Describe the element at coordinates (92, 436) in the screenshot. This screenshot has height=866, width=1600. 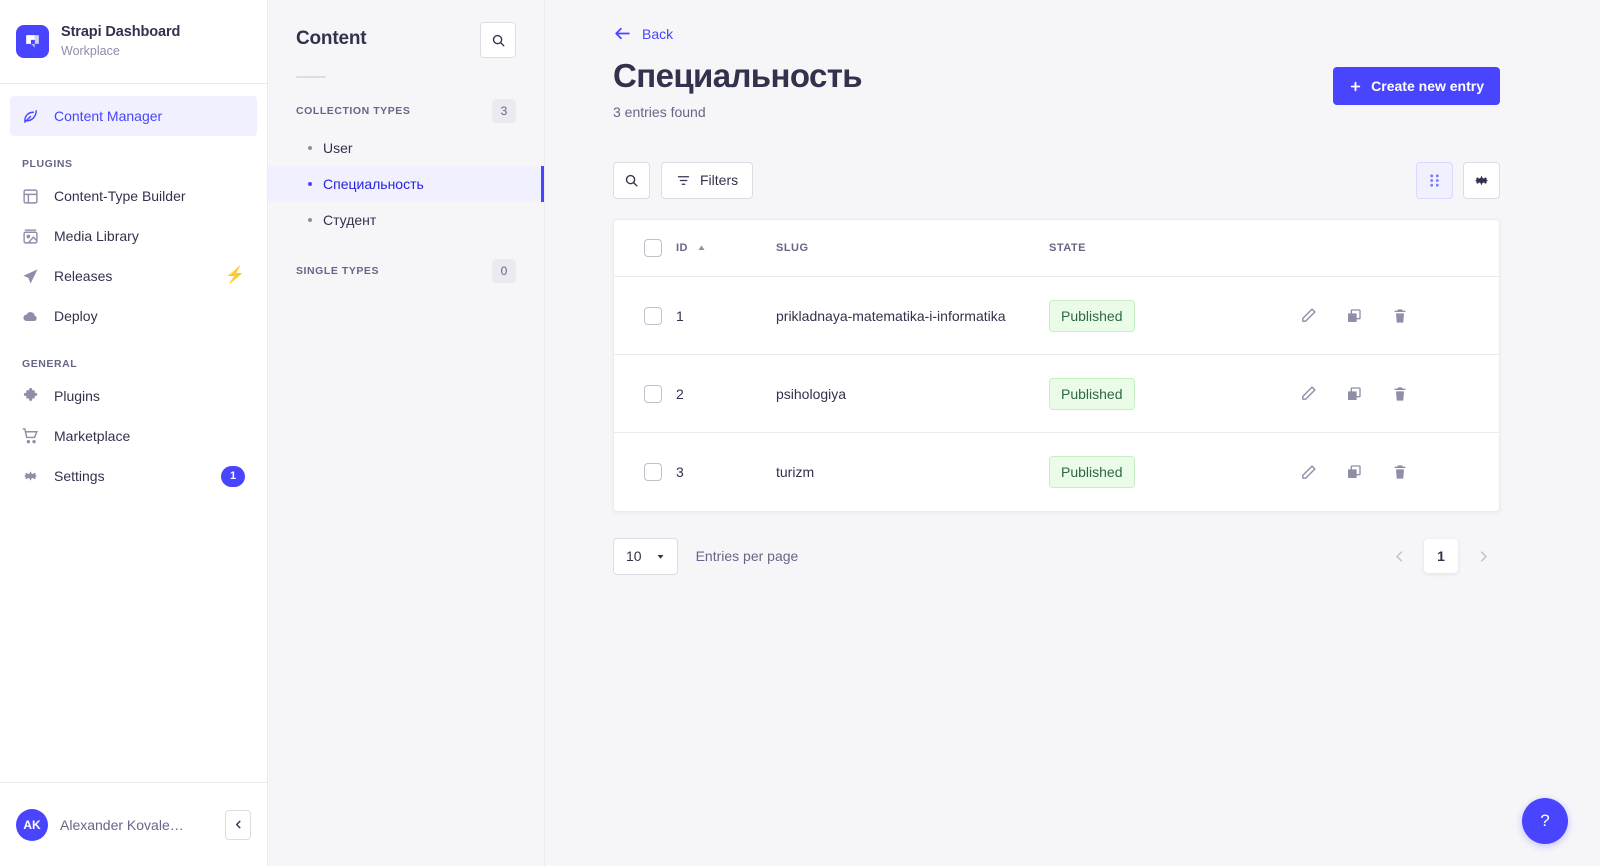
I see `sidebar-item-label: Marketplace` at that location.